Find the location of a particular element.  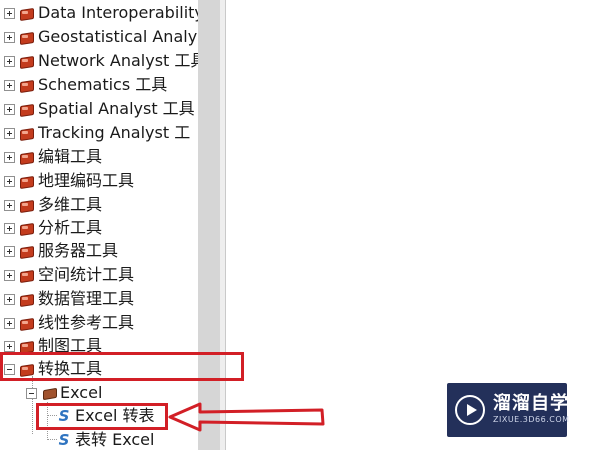

toolbox-item-spatial-statistics: 空间统计工具 is located at coordinates (99, 275).